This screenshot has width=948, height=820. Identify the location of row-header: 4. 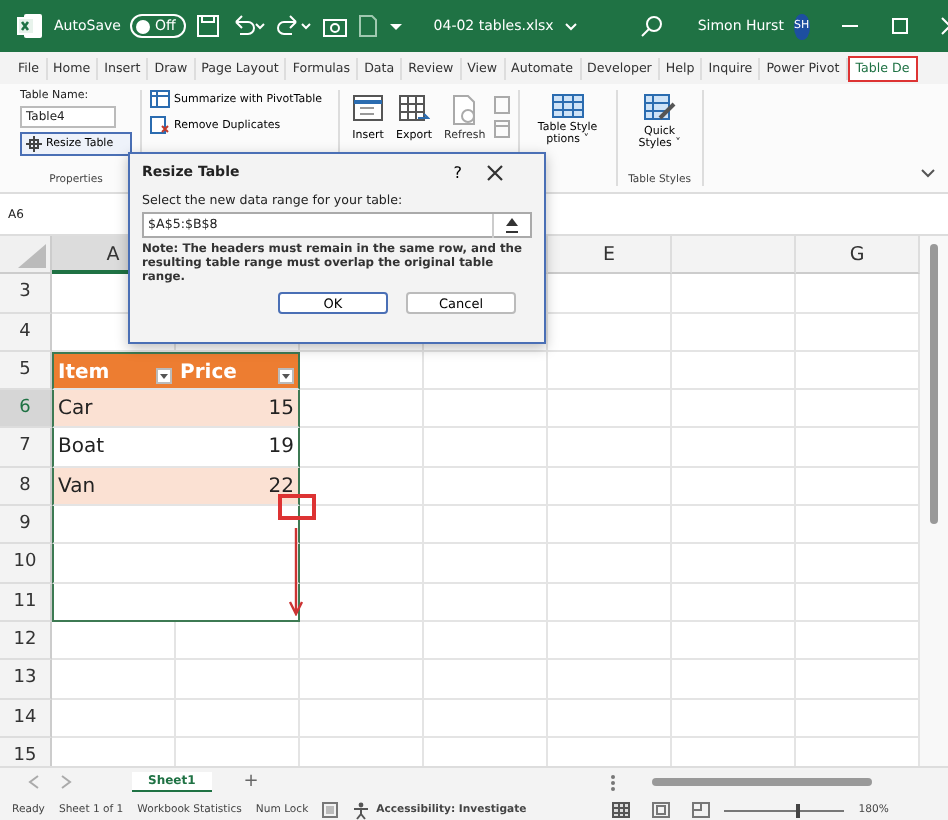
(26, 332).